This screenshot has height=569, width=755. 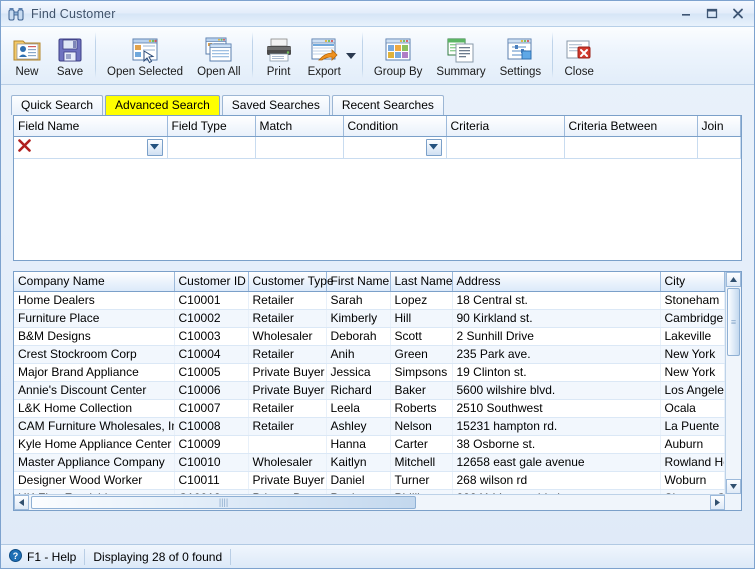 I want to click on cell-city: Lakeville, so click(x=692, y=336).